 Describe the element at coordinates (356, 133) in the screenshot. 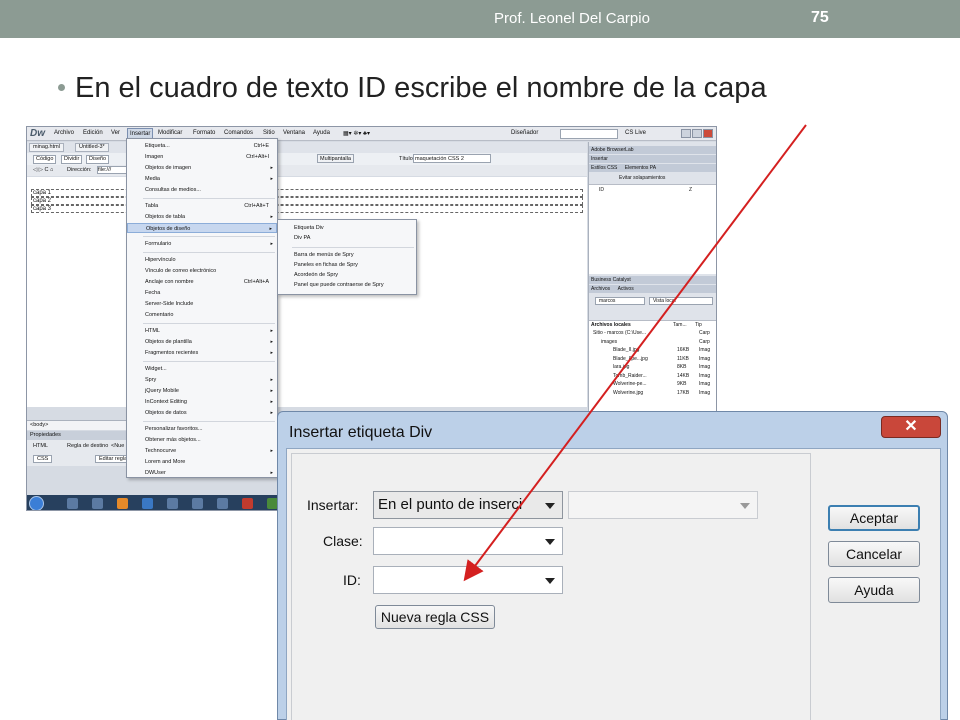

I see `layout-icon: ▦▾ ✲▾ ♣▾` at that location.